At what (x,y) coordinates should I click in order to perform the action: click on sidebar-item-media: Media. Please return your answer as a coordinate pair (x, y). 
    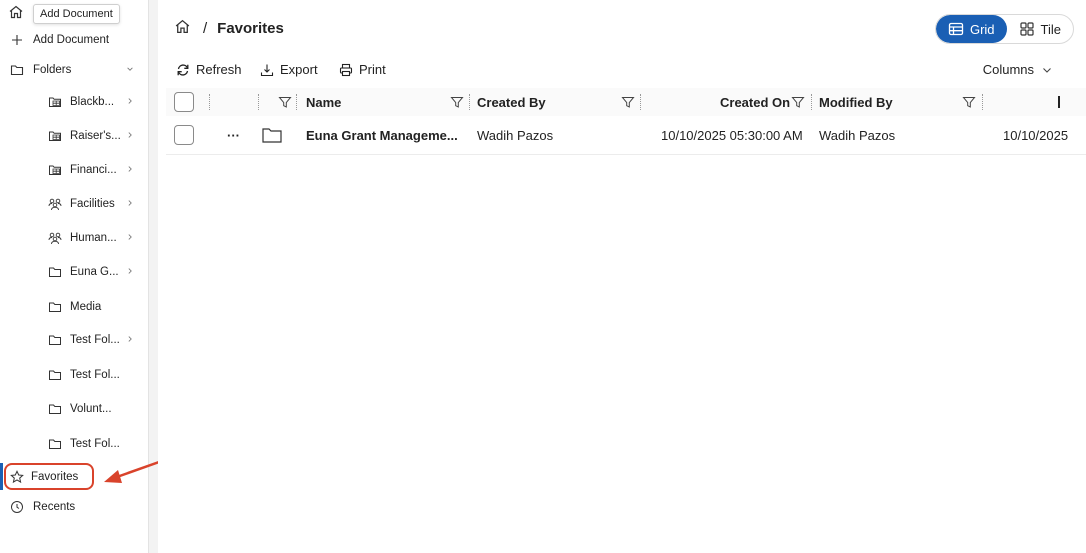
    Looking at the image, I should click on (74, 307).